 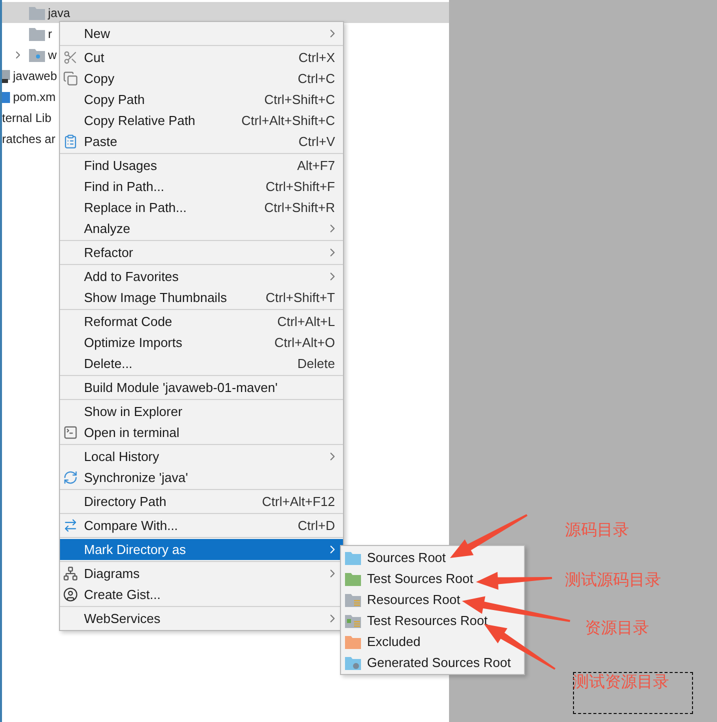 What do you see at coordinates (201, 363) in the screenshot?
I see `menu-item: Delete... Delete` at bounding box center [201, 363].